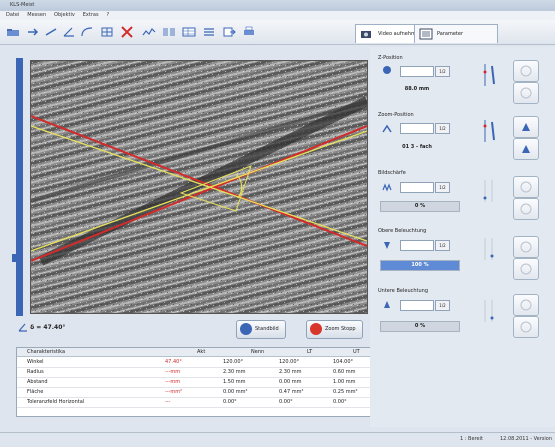 The width and height of the screenshot is (555, 447). I want to click on focus-input, so click(417, 187).